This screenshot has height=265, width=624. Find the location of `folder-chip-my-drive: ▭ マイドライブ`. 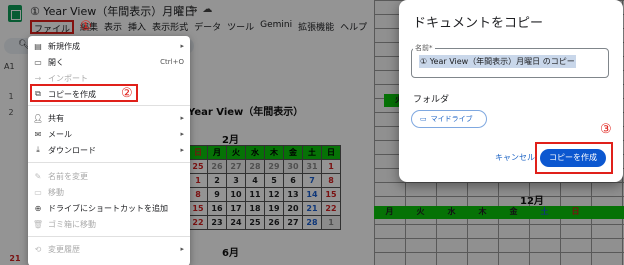

folder-chip-my-drive: ▭ マイドライブ is located at coordinates (449, 119).